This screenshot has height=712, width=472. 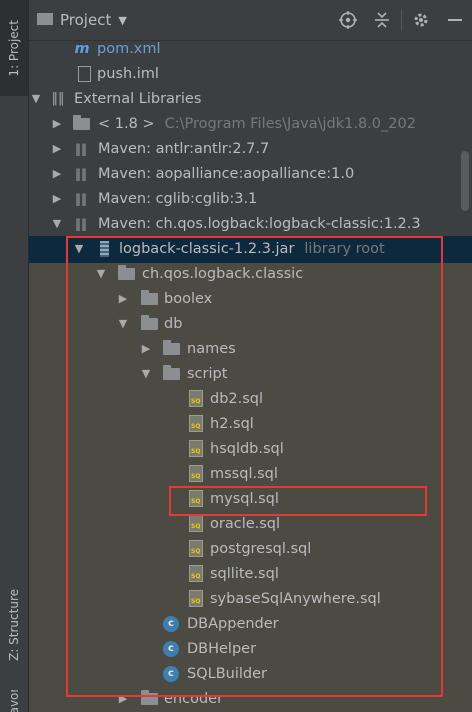 I want to click on tree-item-cglib: ▶ ‖‖ Maven: cglib:cglib:3.1, so click(x=250, y=198).